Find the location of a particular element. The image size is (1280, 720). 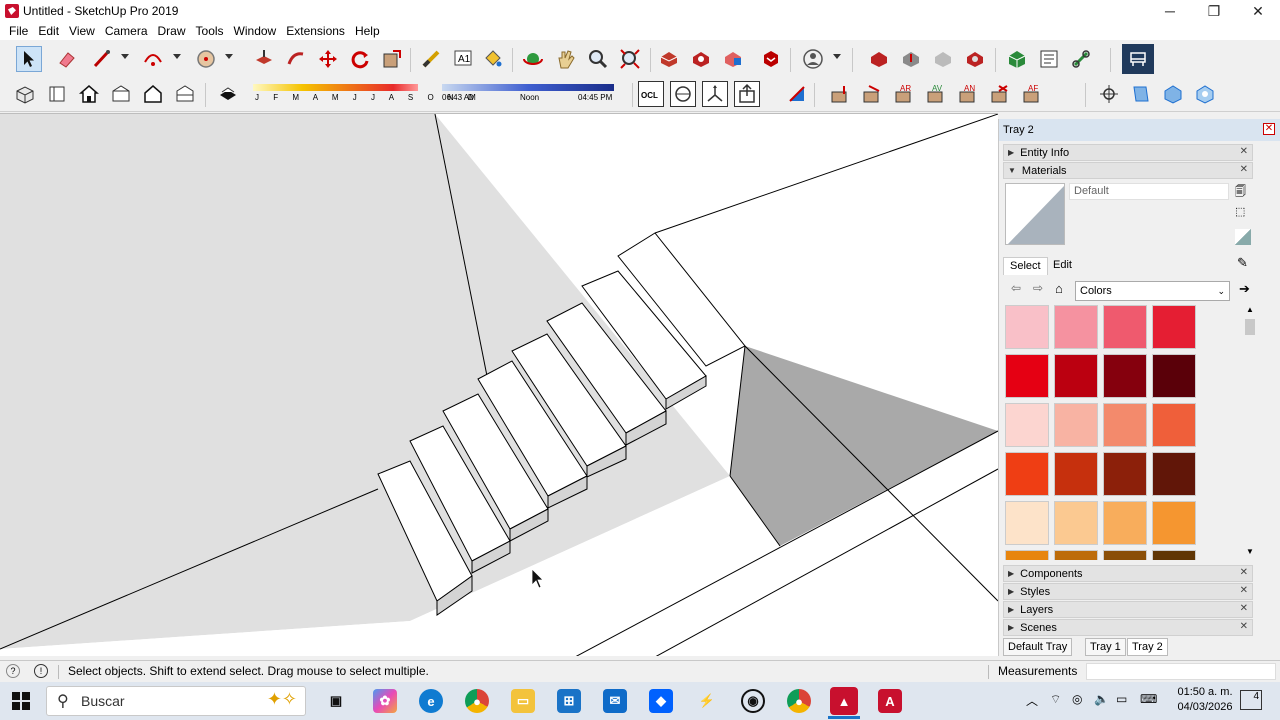

select-tool-icon is located at coordinates (29, 59).